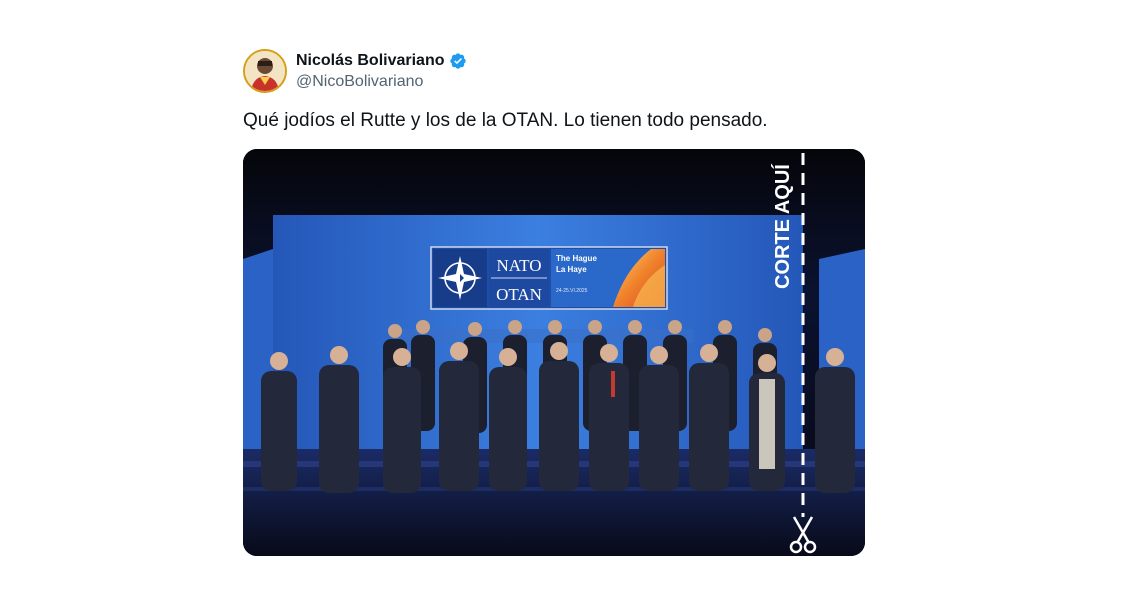 Image resolution: width=1131 pixels, height=611 pixels. I want to click on author-handle: @NicoBolivariano, so click(381, 82).